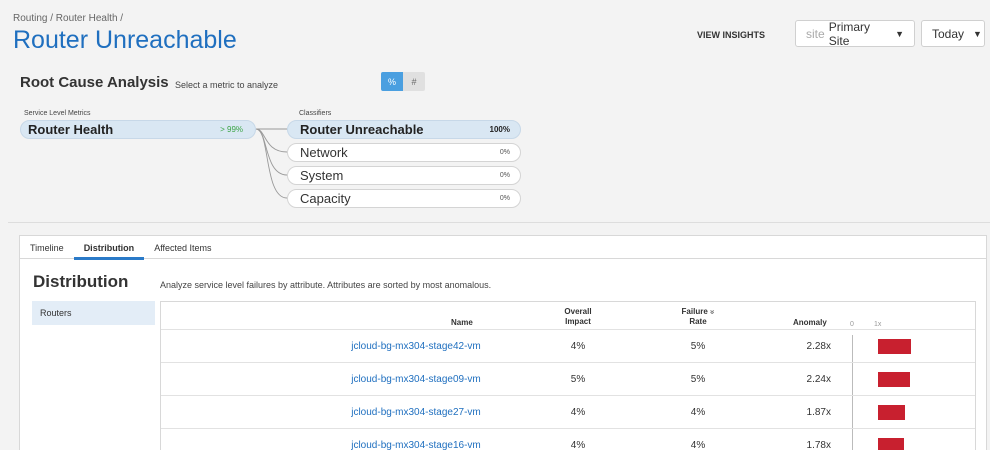 This screenshot has height=450, width=990. I want to click on column-header-overall-impact: Overall Impact, so click(578, 317).